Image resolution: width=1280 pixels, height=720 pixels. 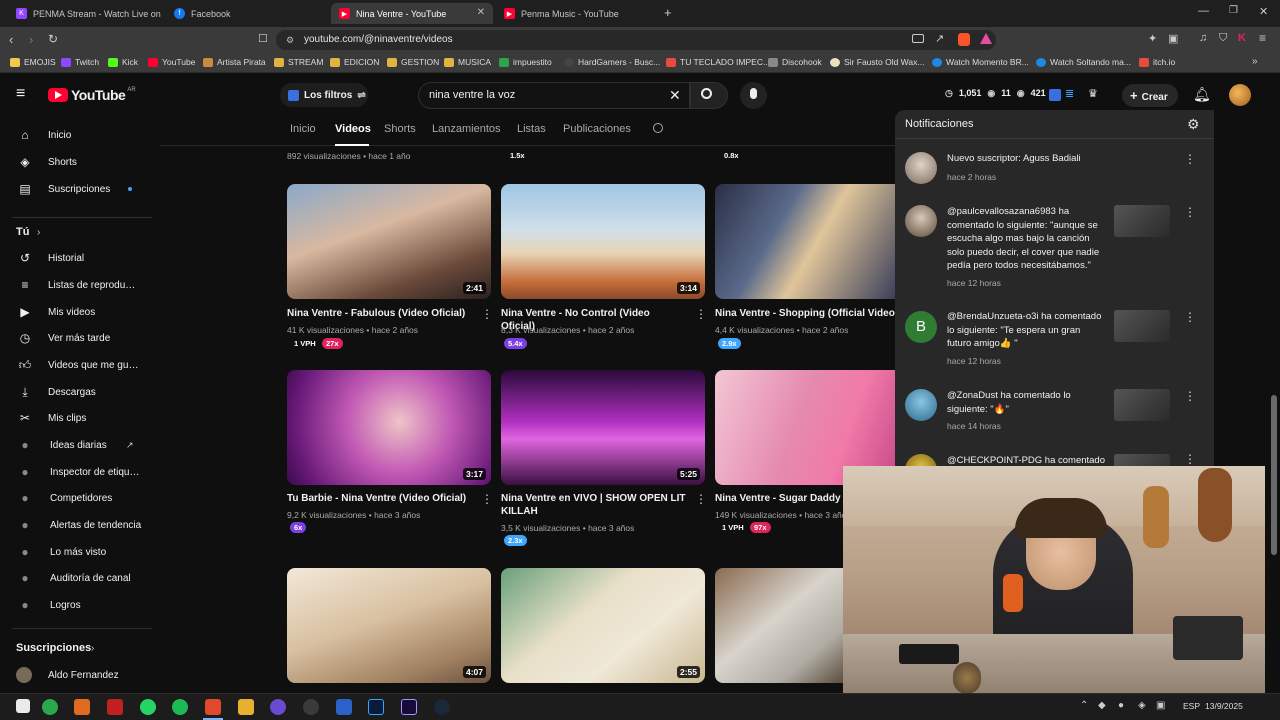 What do you see at coordinates (1102, 705) in the screenshot?
I see `tray-icon: ◆` at bounding box center [1102, 705].